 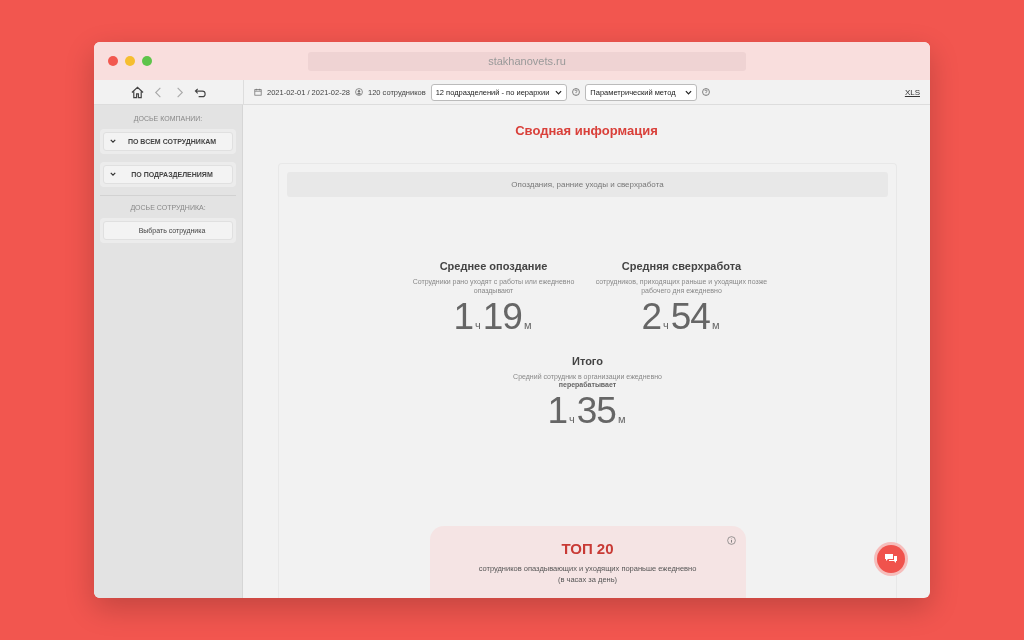 I want to click on page-title: Сводная информация, so click(x=586, y=130).